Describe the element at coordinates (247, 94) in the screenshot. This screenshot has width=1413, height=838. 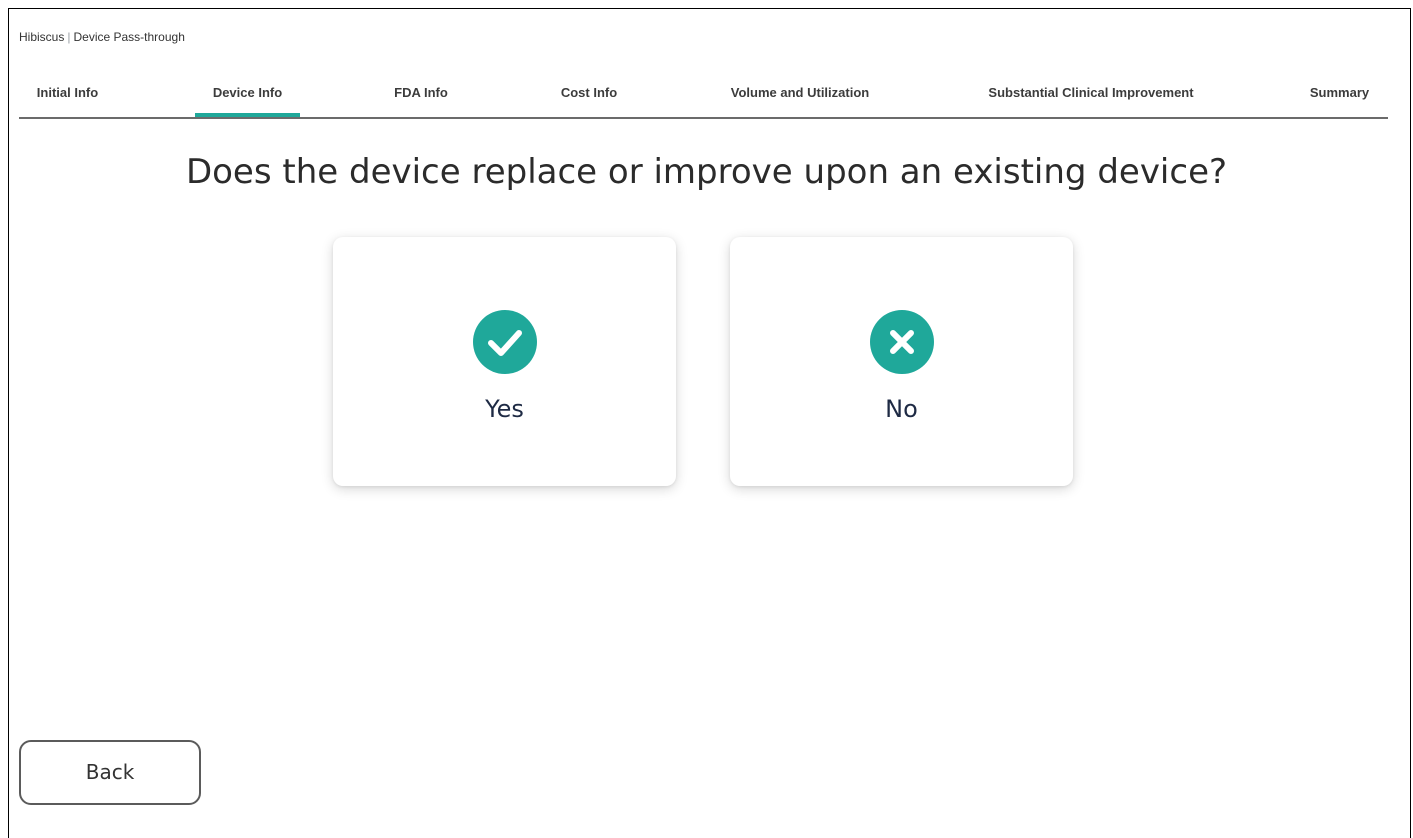
I see `tab-device-info: Device Info` at that location.